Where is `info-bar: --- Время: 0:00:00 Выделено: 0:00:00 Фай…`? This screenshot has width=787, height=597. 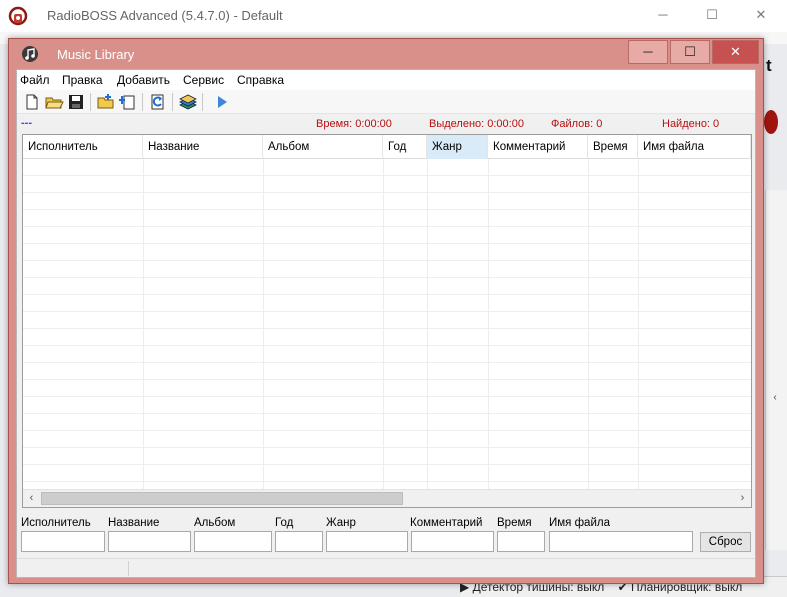 info-bar: --- Время: 0:00:00 Выделено: 0:00:00 Фай… is located at coordinates (386, 124).